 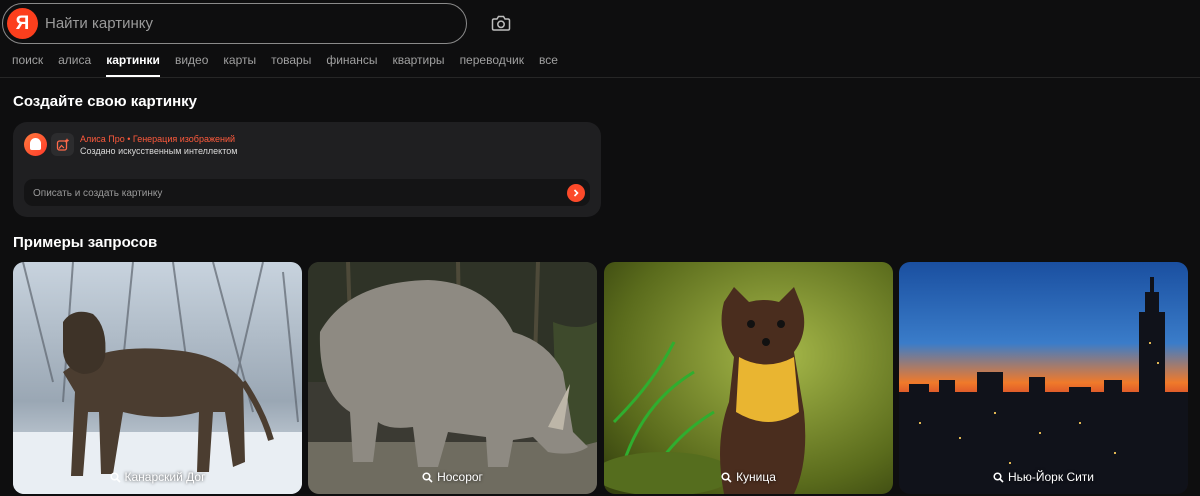 I want to click on tab-products: товары, so click(x=291, y=65).